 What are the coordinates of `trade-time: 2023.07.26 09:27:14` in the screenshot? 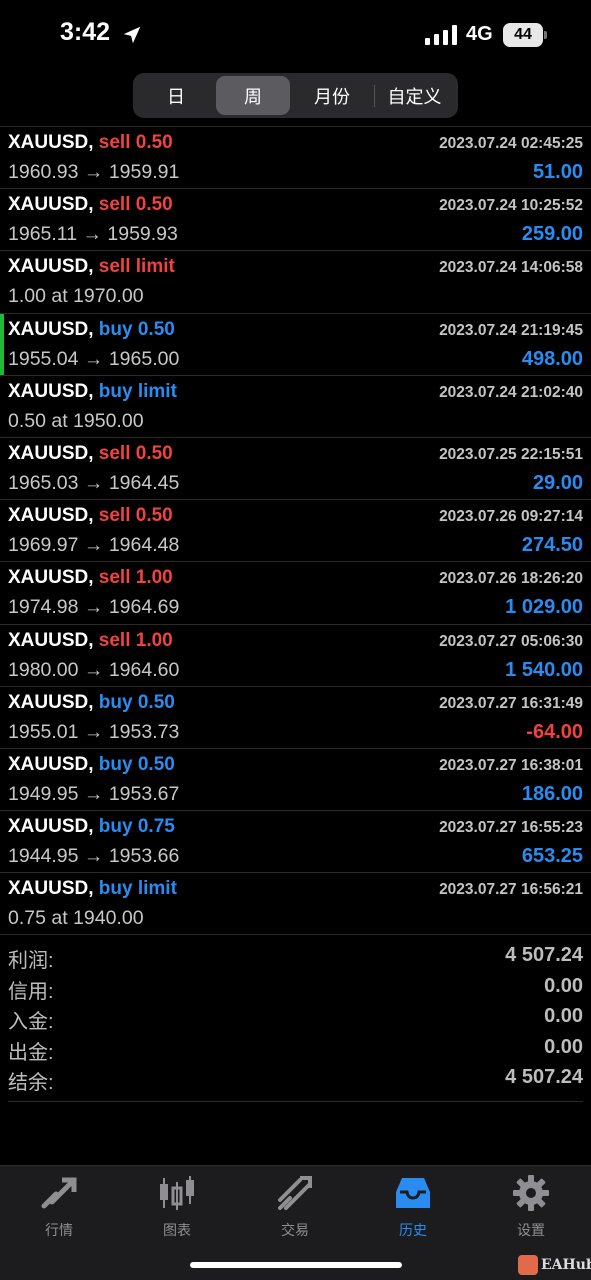 It's located at (511, 517).